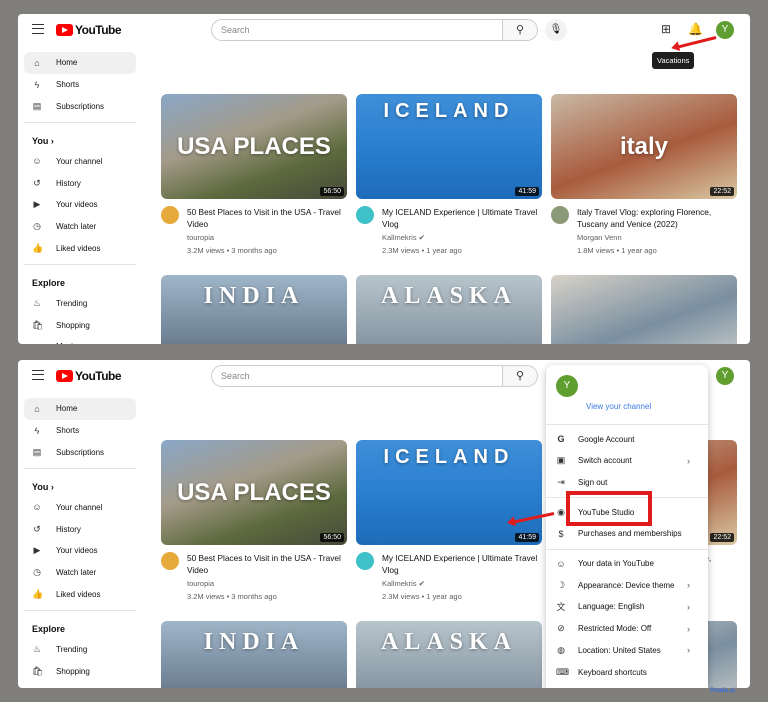  I want to click on menu-item-label: Restricted Mode: Off, so click(615, 629).